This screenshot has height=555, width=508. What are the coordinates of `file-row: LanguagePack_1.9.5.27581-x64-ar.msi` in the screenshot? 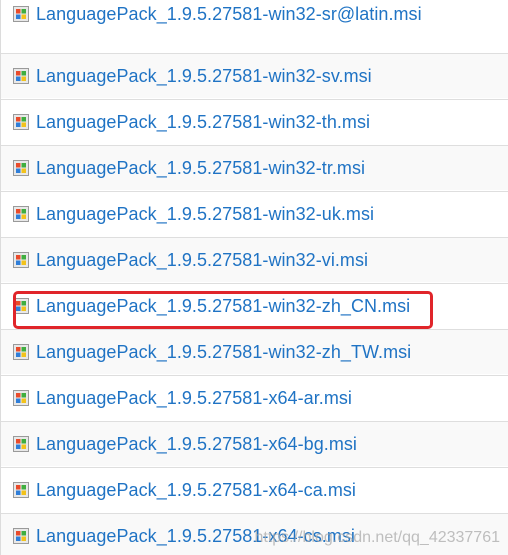 It's located at (254, 397).